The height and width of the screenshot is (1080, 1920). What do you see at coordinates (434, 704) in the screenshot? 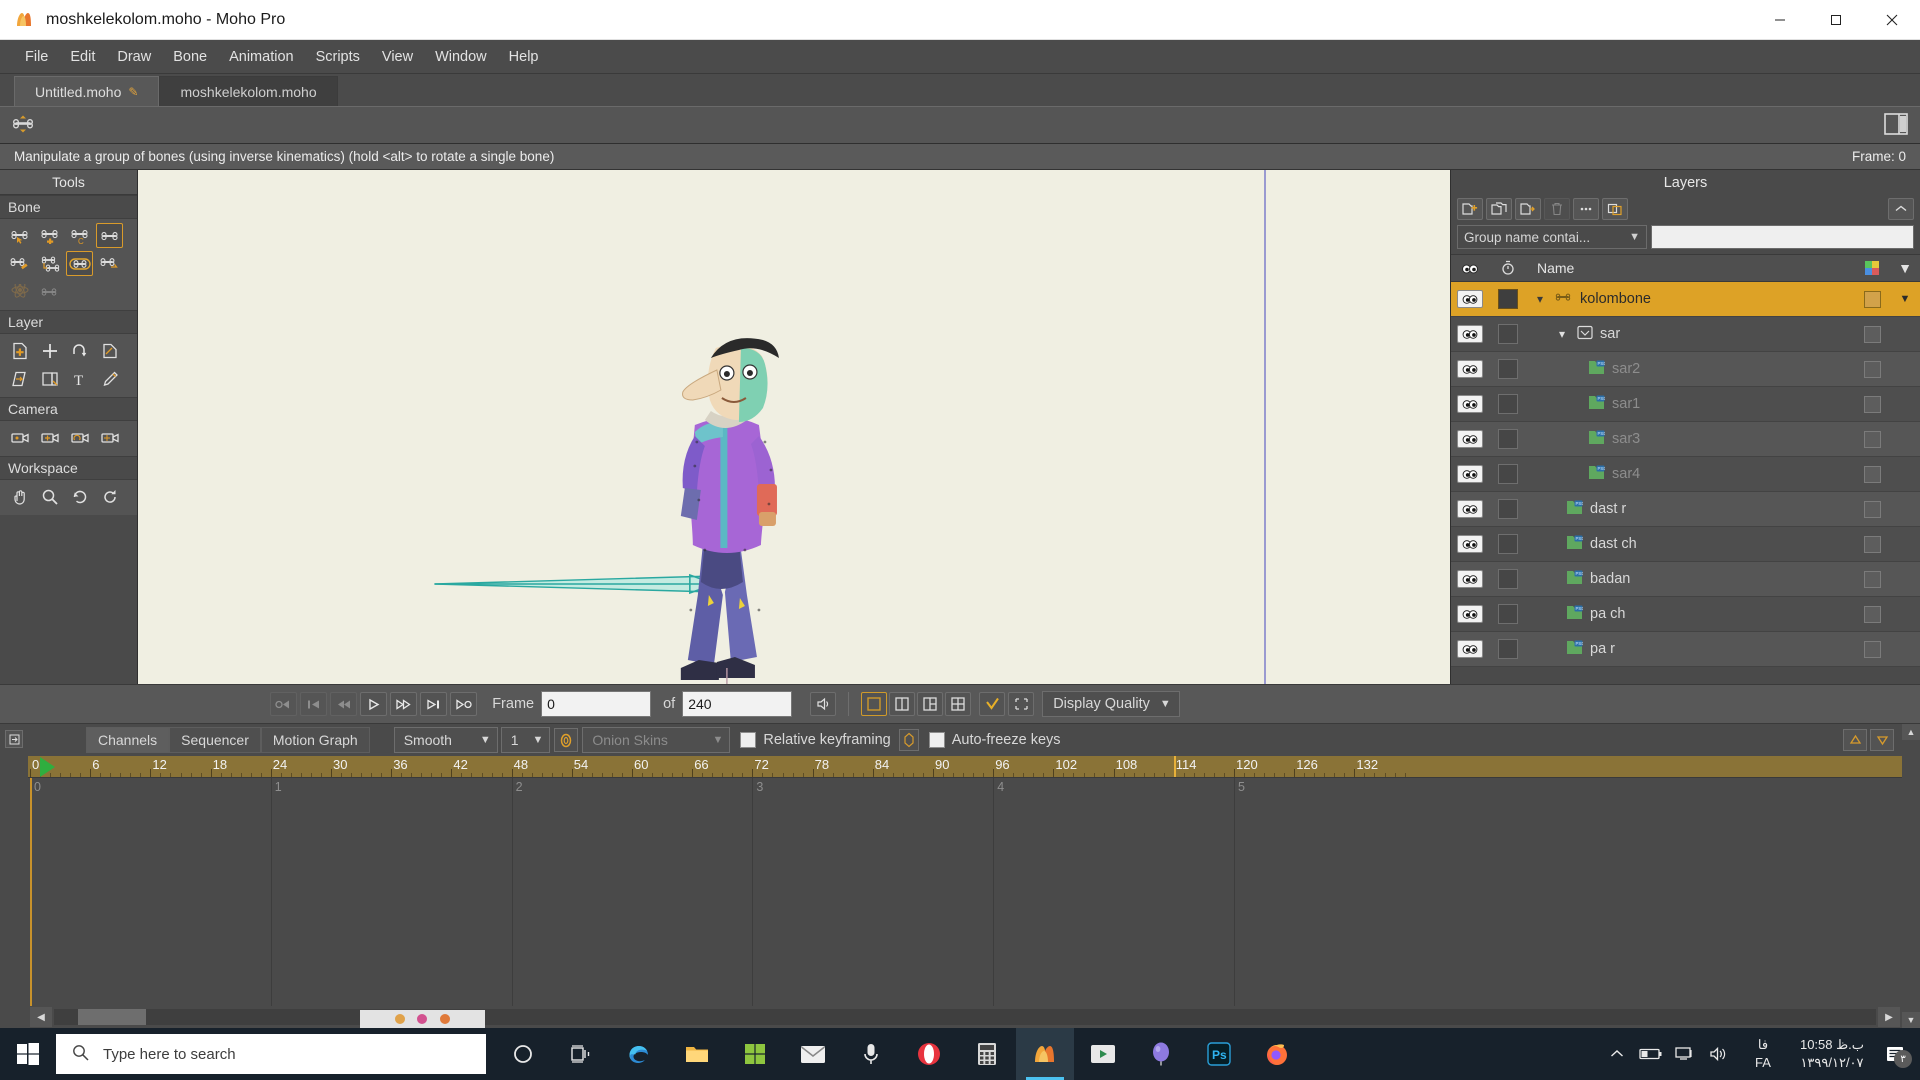
I see `go-to-end-icon` at bounding box center [434, 704].